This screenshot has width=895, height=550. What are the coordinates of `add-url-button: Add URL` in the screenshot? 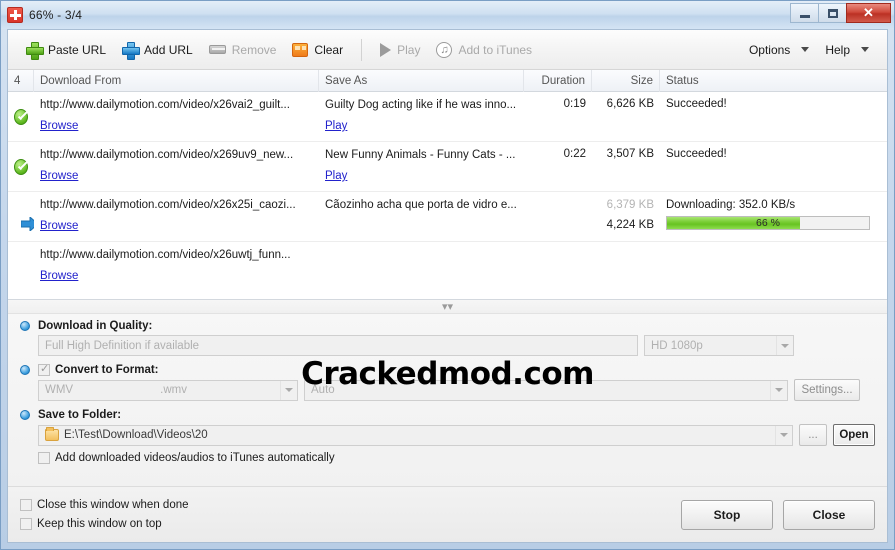 It's located at (157, 50).